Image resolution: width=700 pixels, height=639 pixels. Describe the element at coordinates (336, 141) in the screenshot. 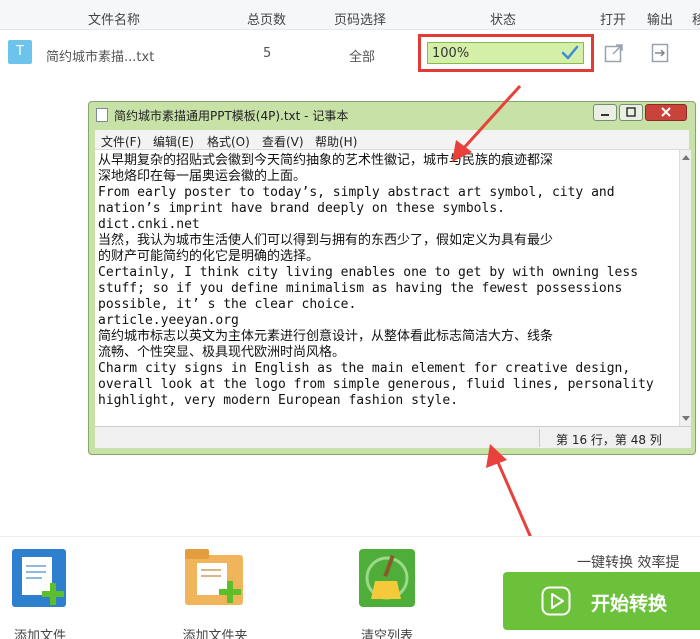

I see `menu-help: 帮助(H)` at that location.